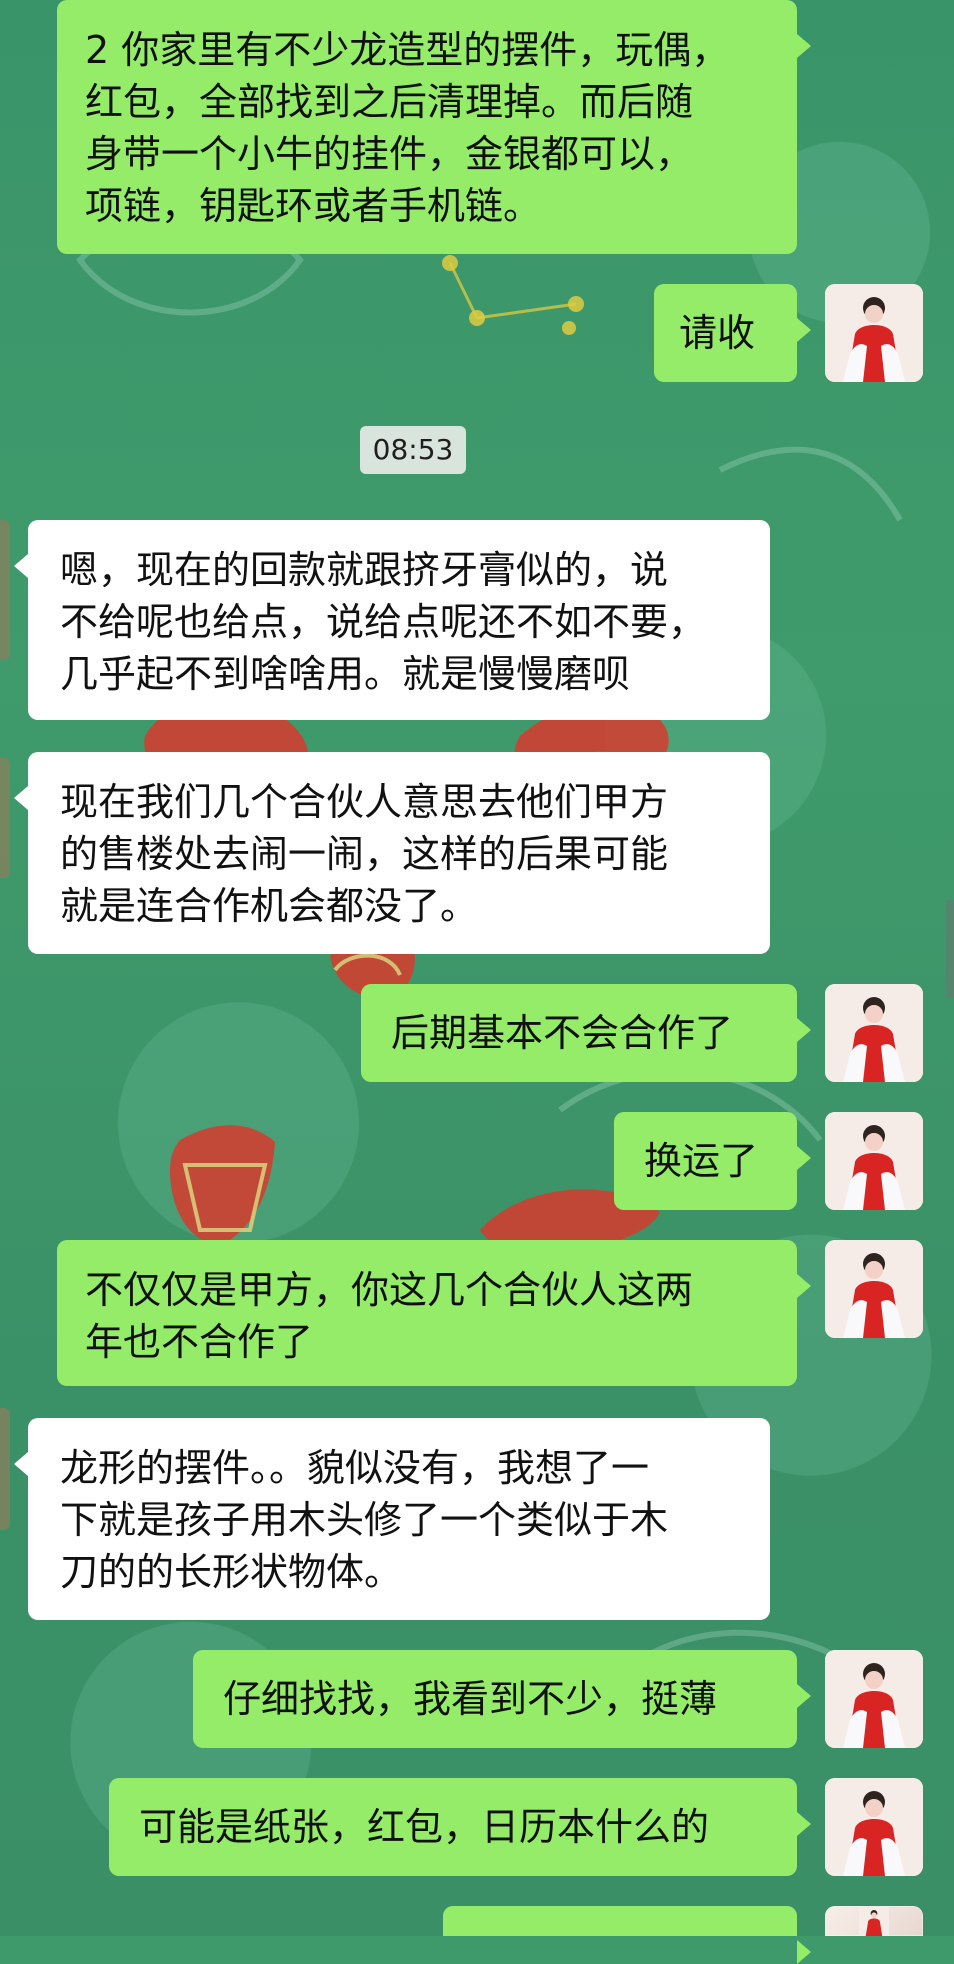 The image size is (954, 1964). Describe the element at coordinates (627, 1935) in the screenshot. I see `partial-message-bubble` at that location.